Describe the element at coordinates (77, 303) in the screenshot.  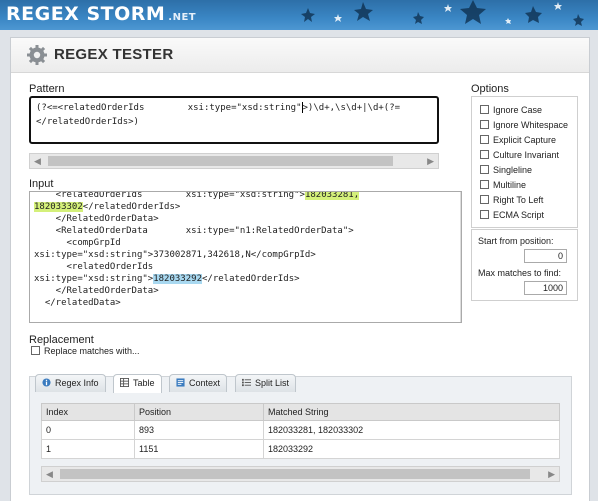
I see `input-line: </relatedData>` at that location.